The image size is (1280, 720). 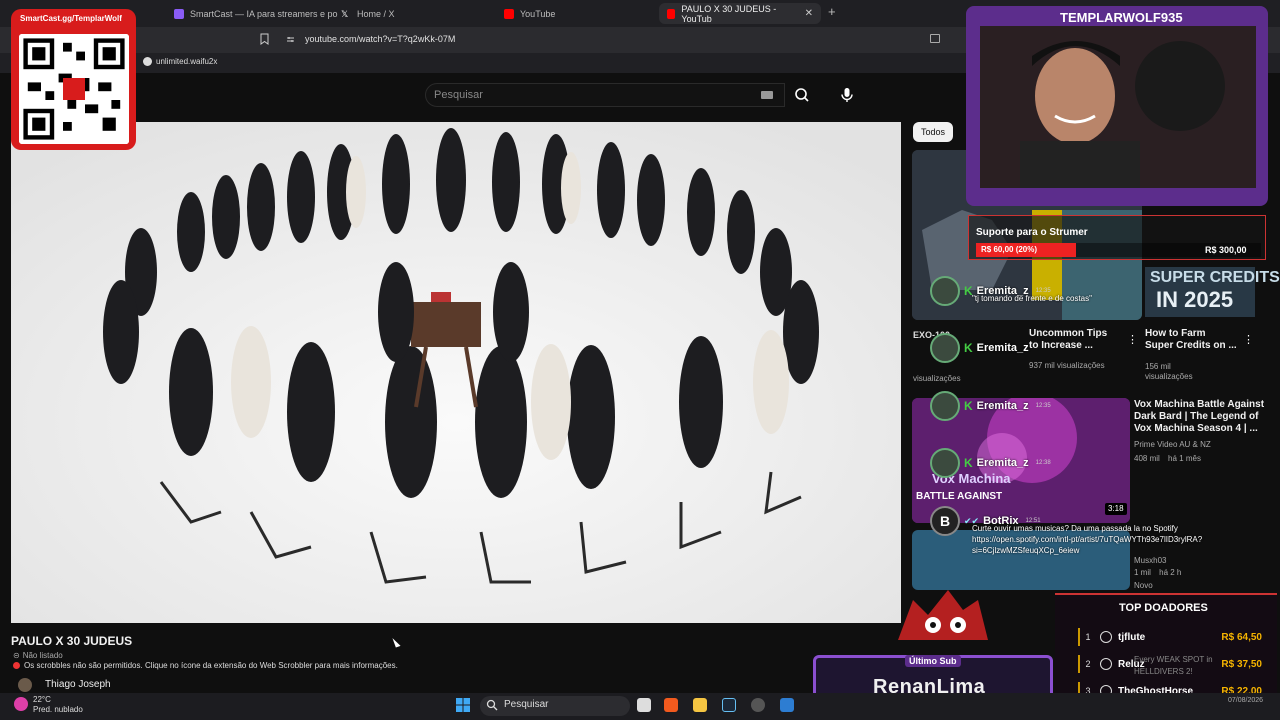 What do you see at coordinates (16, 655) in the screenshot?
I see `unlisted-icon: ⊝` at bounding box center [16, 655].